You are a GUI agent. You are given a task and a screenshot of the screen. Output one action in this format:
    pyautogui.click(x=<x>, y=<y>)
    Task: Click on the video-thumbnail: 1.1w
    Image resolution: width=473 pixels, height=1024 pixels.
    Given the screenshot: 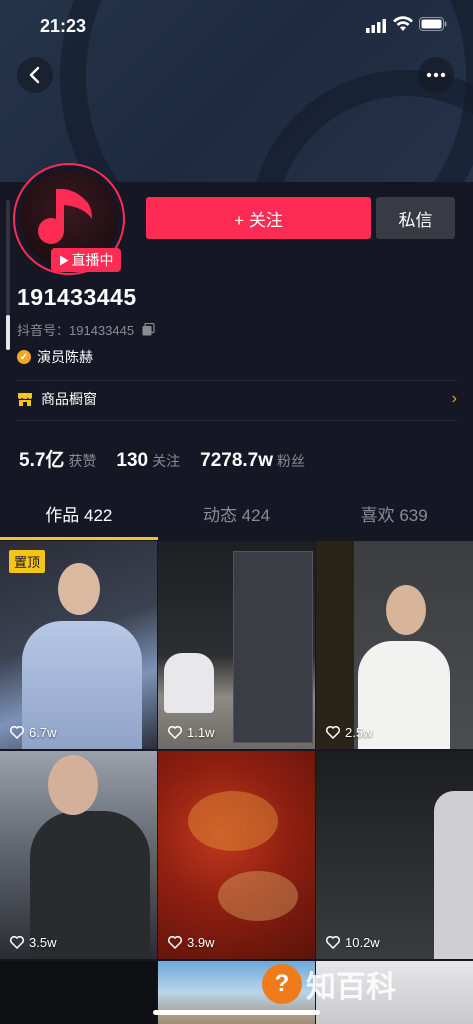 What is the action you would take?
    pyautogui.click(x=236, y=645)
    